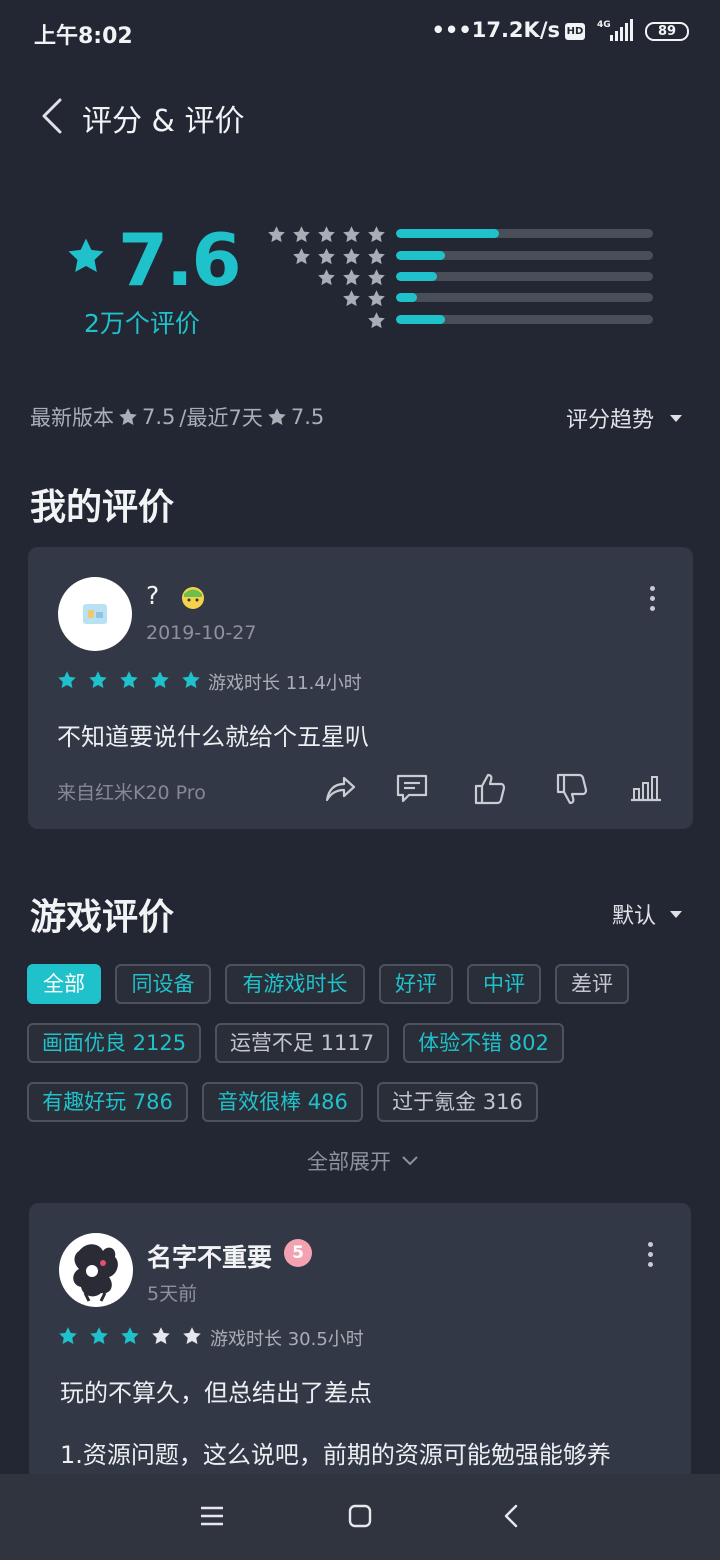  Describe the element at coordinates (512, 1516) in the screenshot. I see `back-icon` at that location.